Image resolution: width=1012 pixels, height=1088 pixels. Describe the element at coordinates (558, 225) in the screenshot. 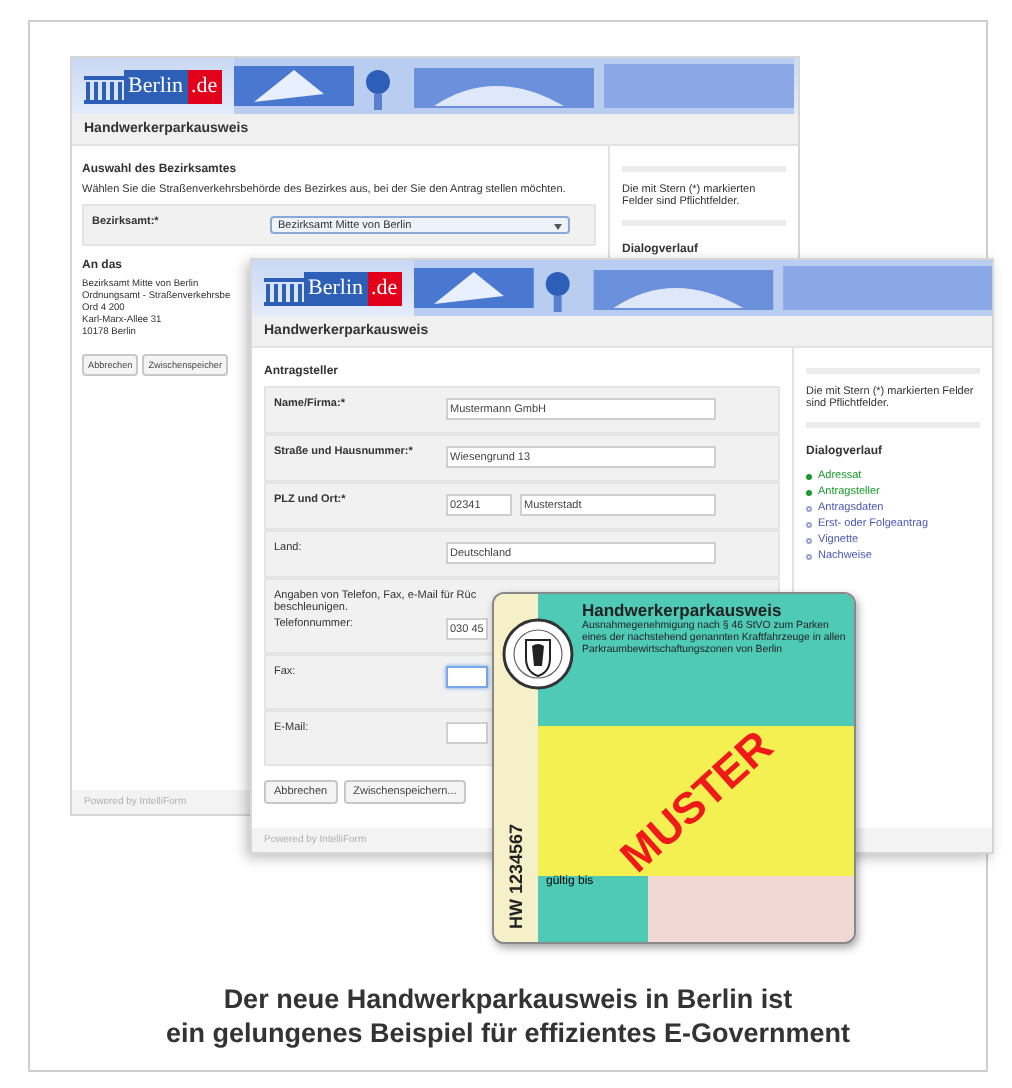

I see `caret-icon` at that location.